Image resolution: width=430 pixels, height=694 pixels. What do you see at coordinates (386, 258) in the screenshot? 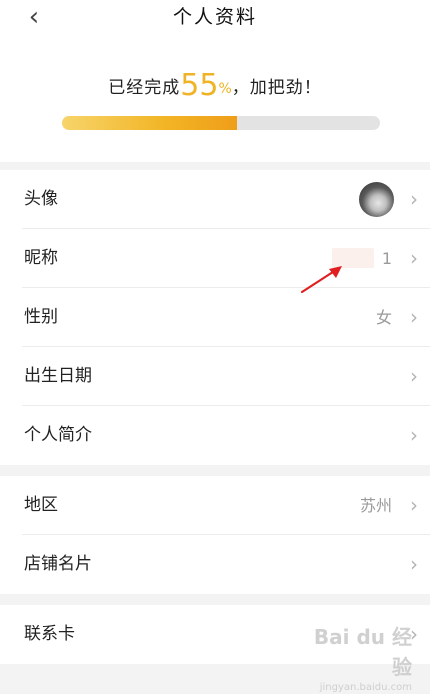
I see `row-nickname-value: 1` at bounding box center [386, 258].